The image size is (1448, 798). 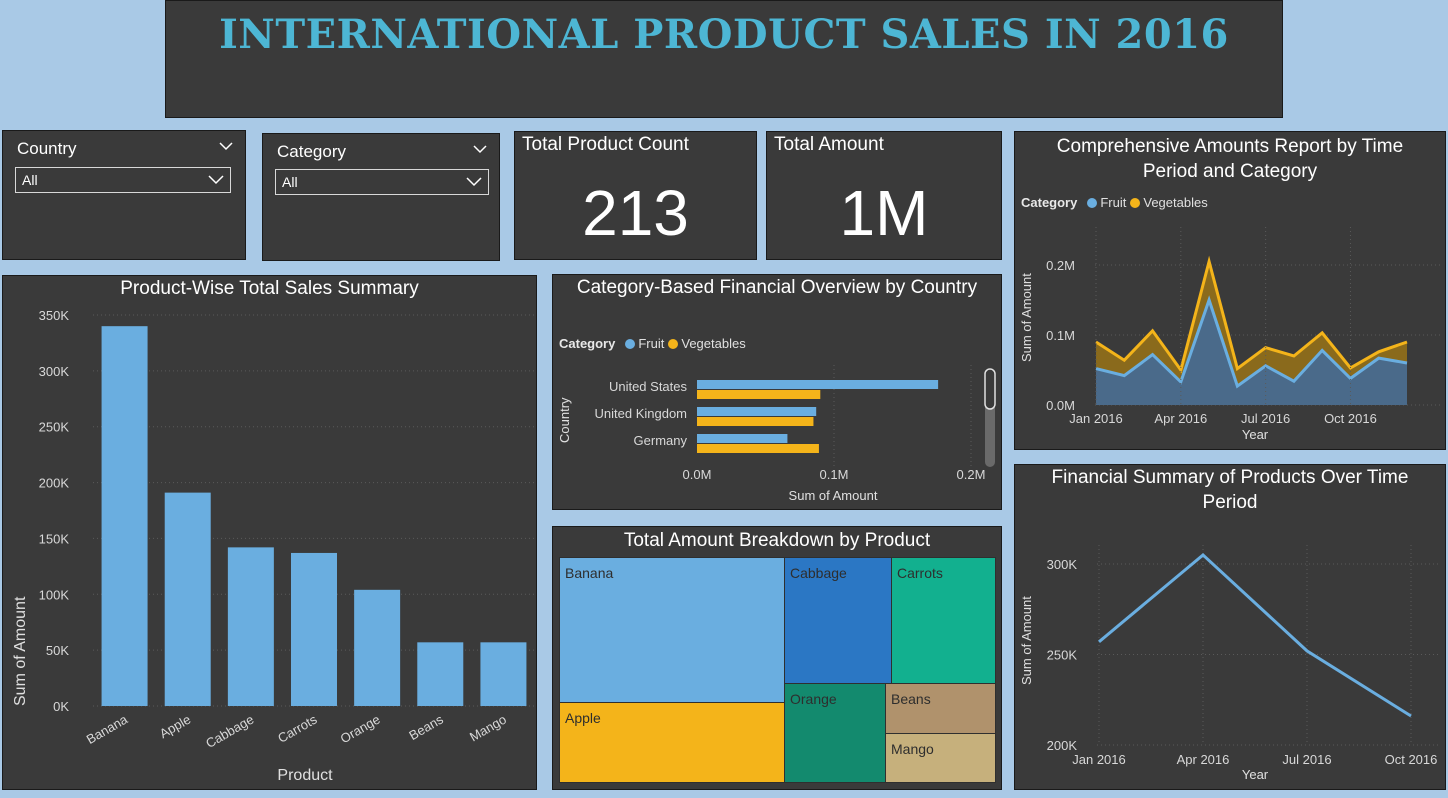 What do you see at coordinates (589, 573) in the screenshot?
I see `treemap-label: Banana` at bounding box center [589, 573].